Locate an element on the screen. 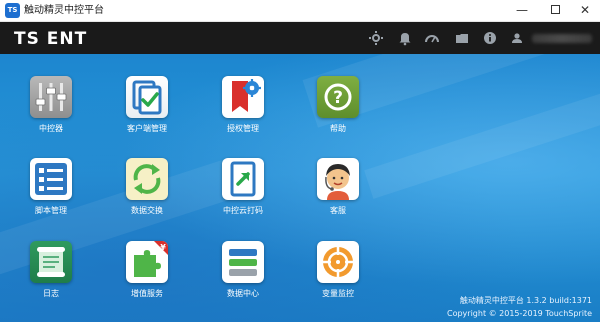 The width and height of the screenshot is (600, 322). tile-label: 中控器 is located at coordinates (51, 128).